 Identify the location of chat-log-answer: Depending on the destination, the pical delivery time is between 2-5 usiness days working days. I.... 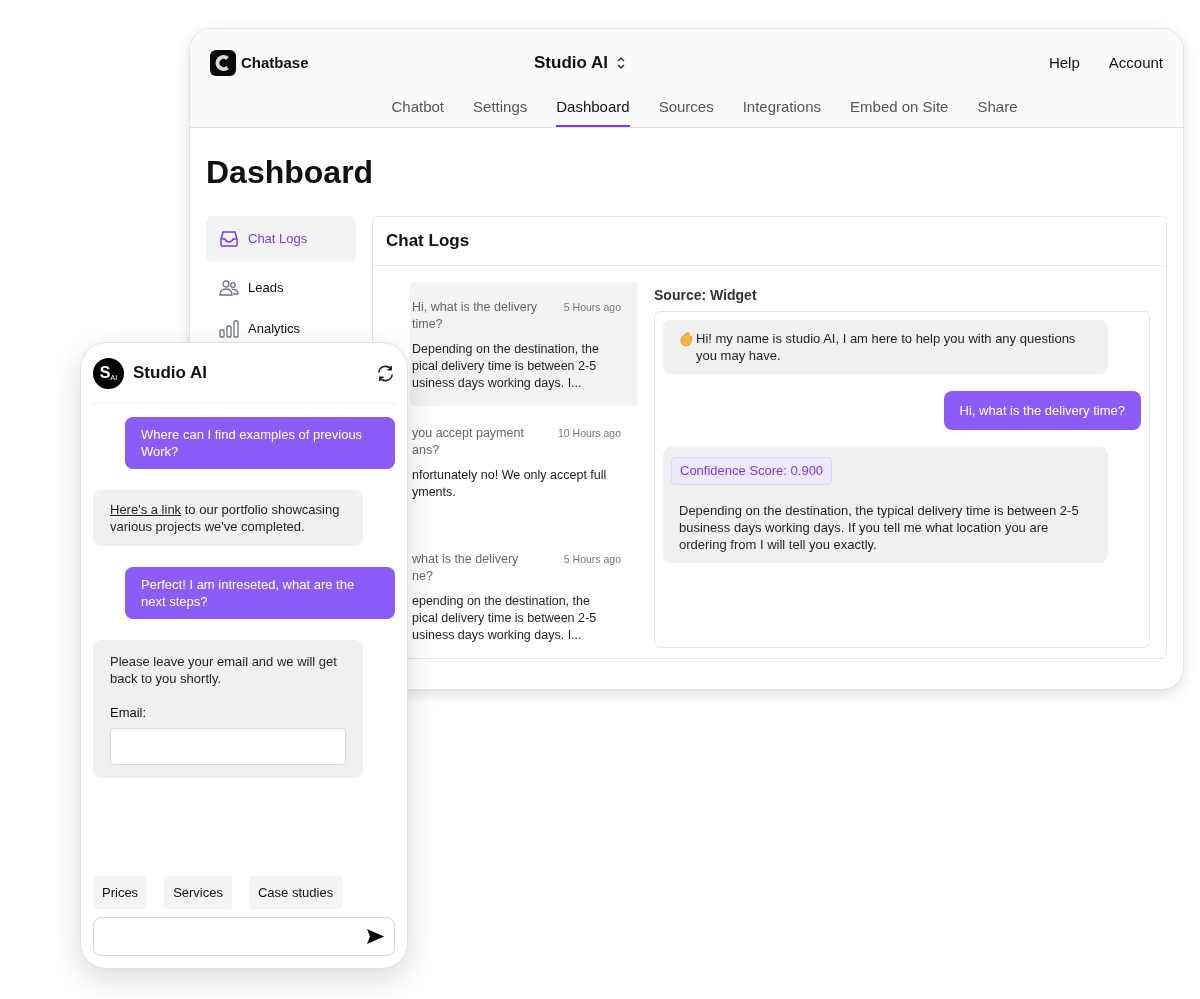
(506, 366).